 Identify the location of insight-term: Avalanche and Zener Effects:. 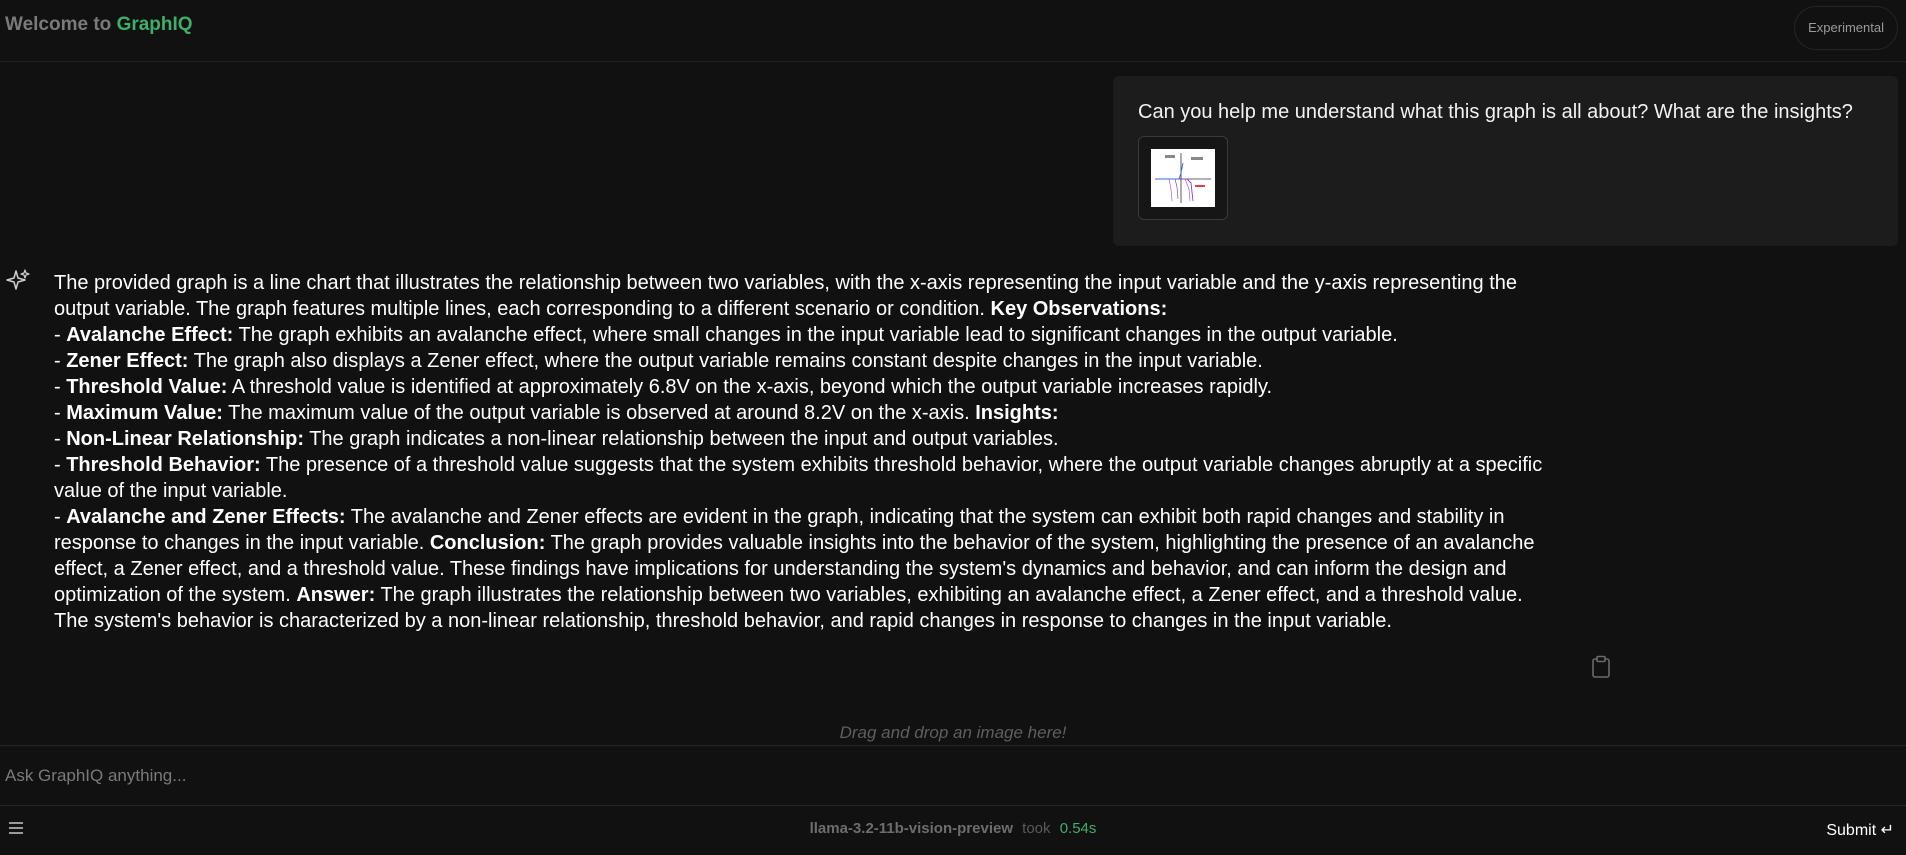
(206, 517).